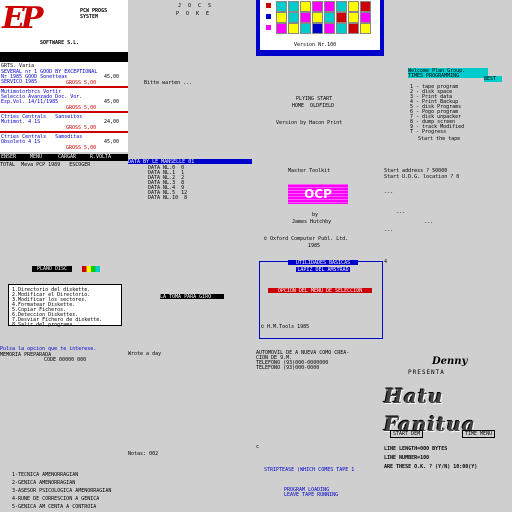  What do you see at coordinates (416, 449) in the screenshot?
I see `line-length: LINE LENGTH=000 BYTES` at bounding box center [416, 449].